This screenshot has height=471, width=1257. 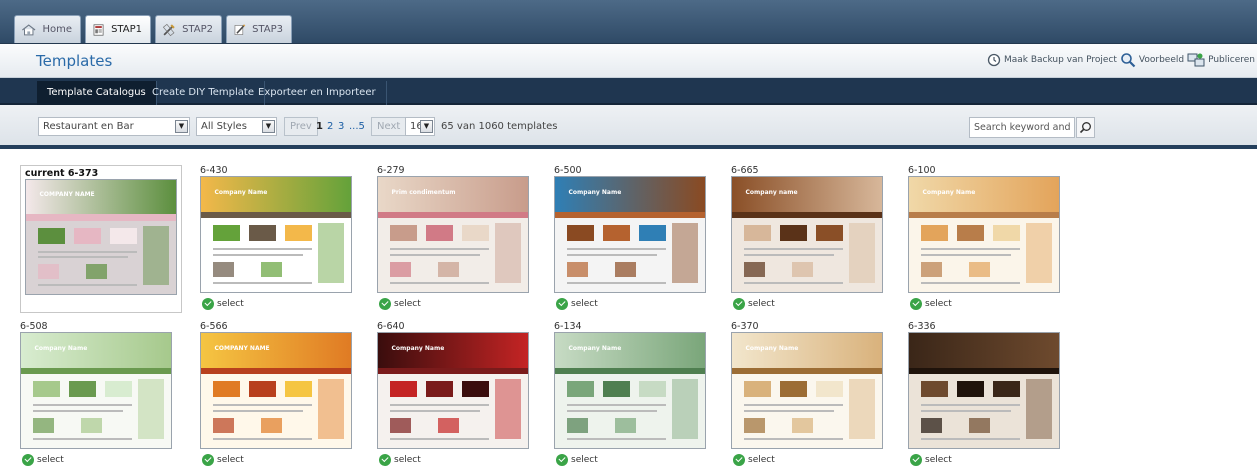 I want to click on search-button, so click(x=1085, y=127).